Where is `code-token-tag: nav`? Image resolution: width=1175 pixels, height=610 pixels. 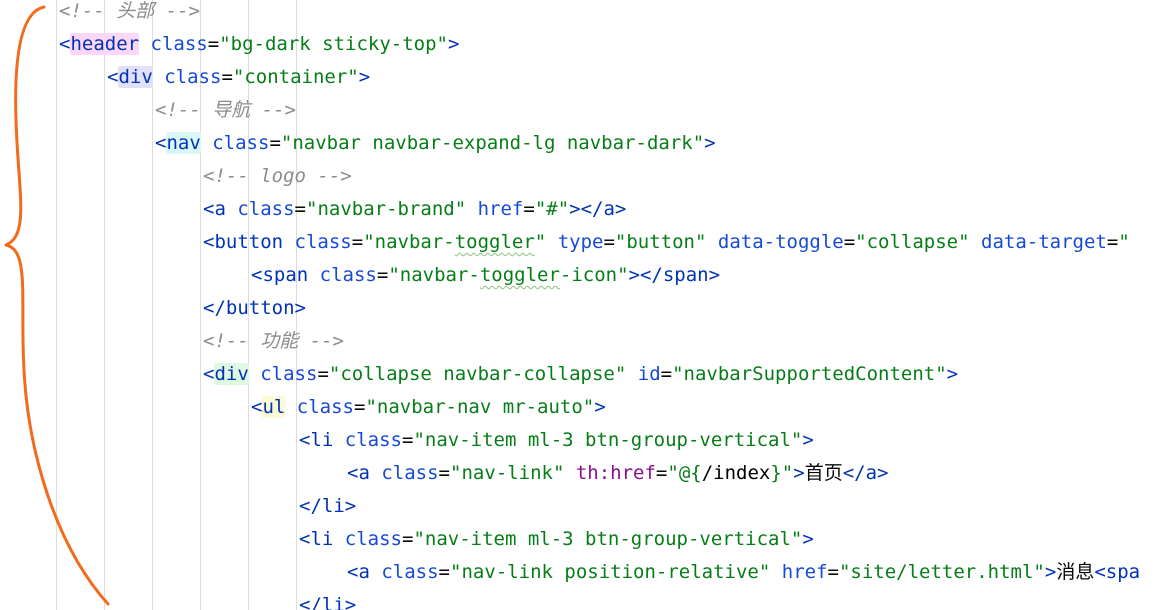
code-token-tag: nav is located at coordinates (183, 143).